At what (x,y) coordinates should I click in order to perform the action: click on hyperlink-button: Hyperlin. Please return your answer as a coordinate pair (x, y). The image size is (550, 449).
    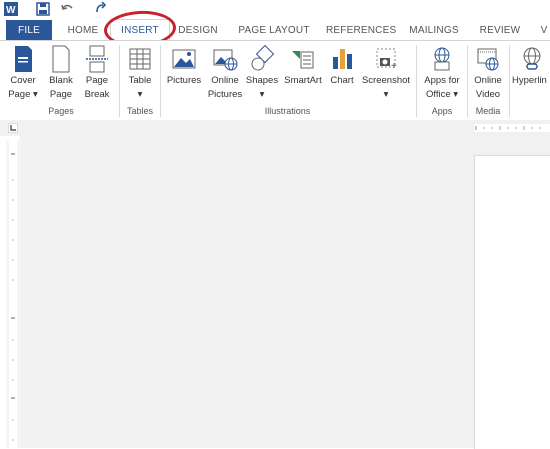
    Looking at the image, I should click on (531, 66).